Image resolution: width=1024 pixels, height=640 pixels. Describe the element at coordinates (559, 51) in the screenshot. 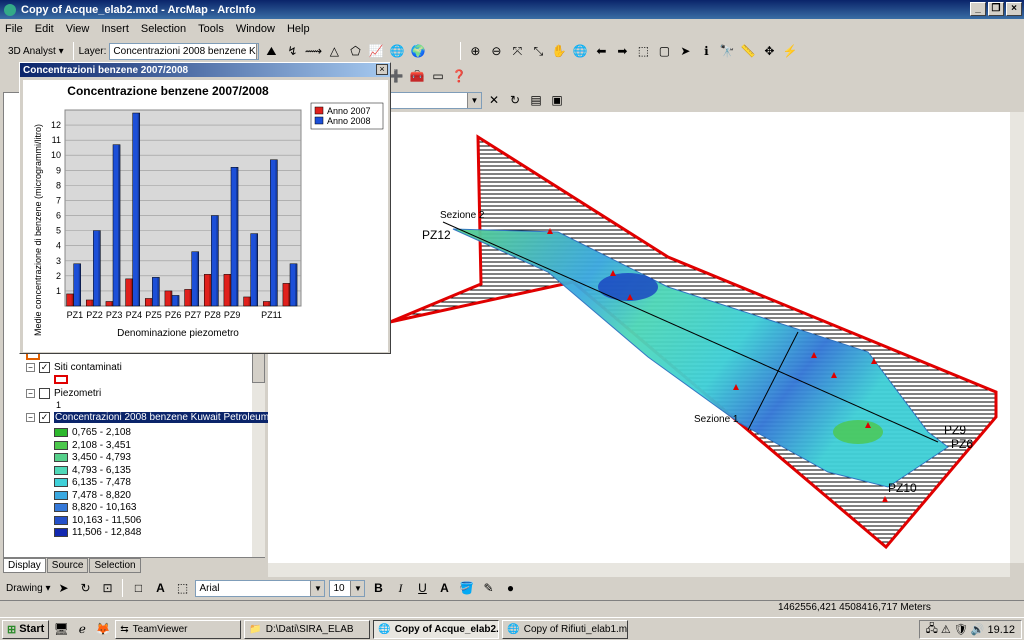

I see `pan-icon: ✋` at that location.